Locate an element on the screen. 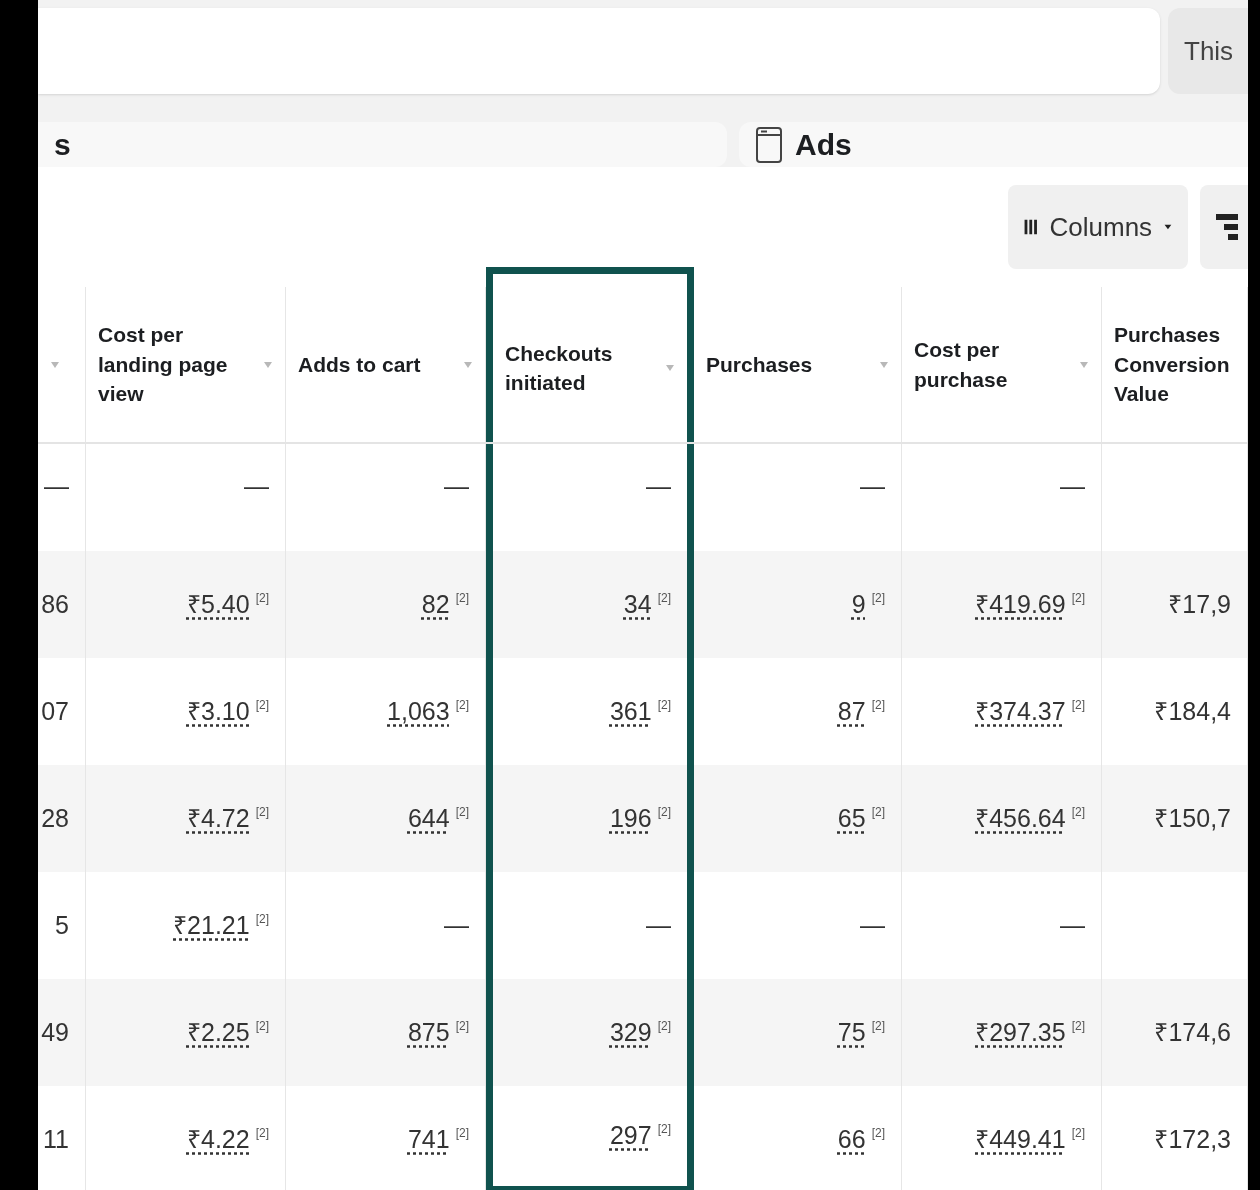 The image size is (1260, 1190). breakdown-button is located at coordinates (1224, 227).